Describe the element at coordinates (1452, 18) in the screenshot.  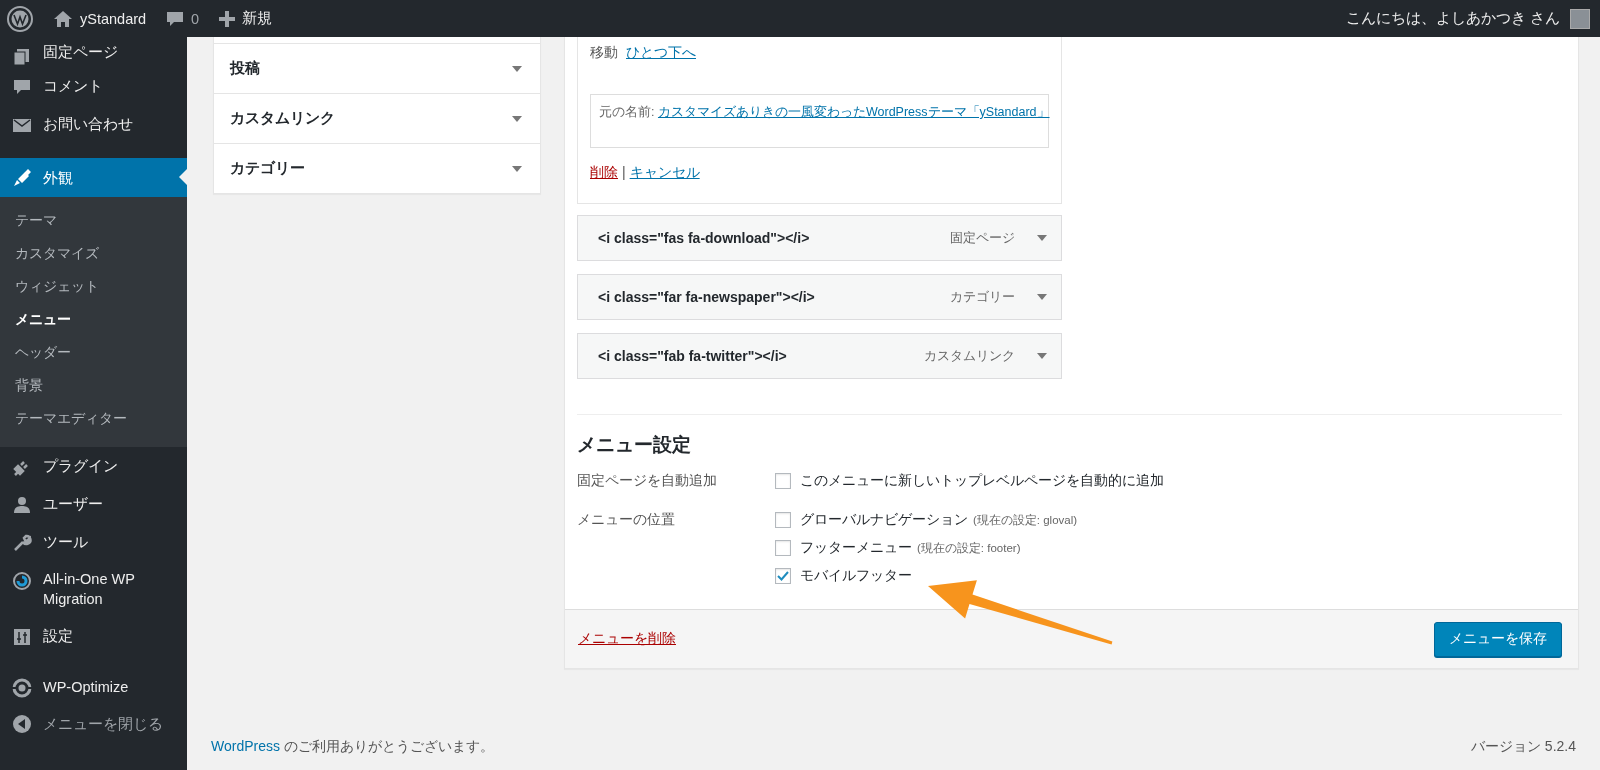
I see `greeting-link: こんにちは、よしあかつき さん` at that location.